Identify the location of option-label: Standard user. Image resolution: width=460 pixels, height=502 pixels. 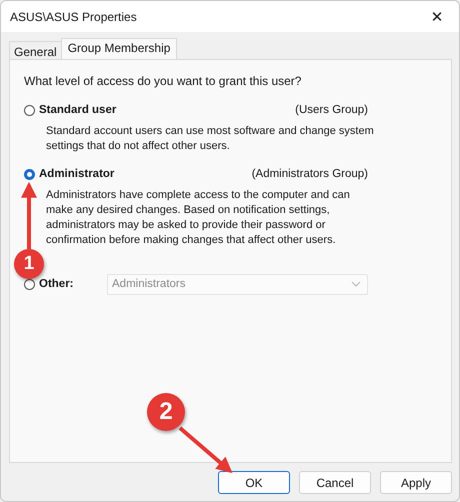
(77, 110).